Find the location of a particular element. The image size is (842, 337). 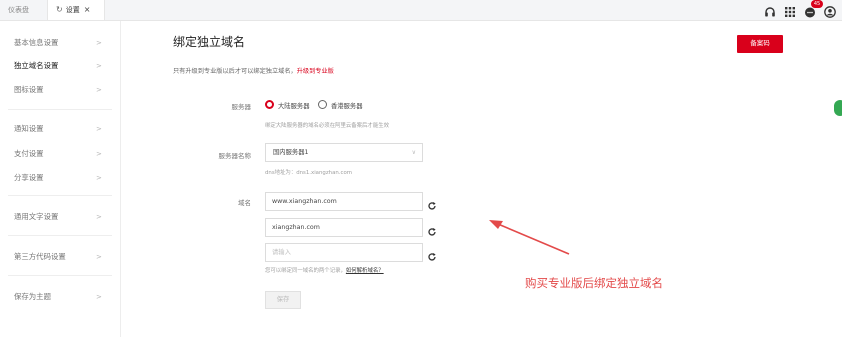

annotation-text: 购买专业版后绑定独立域名 is located at coordinates (594, 283).